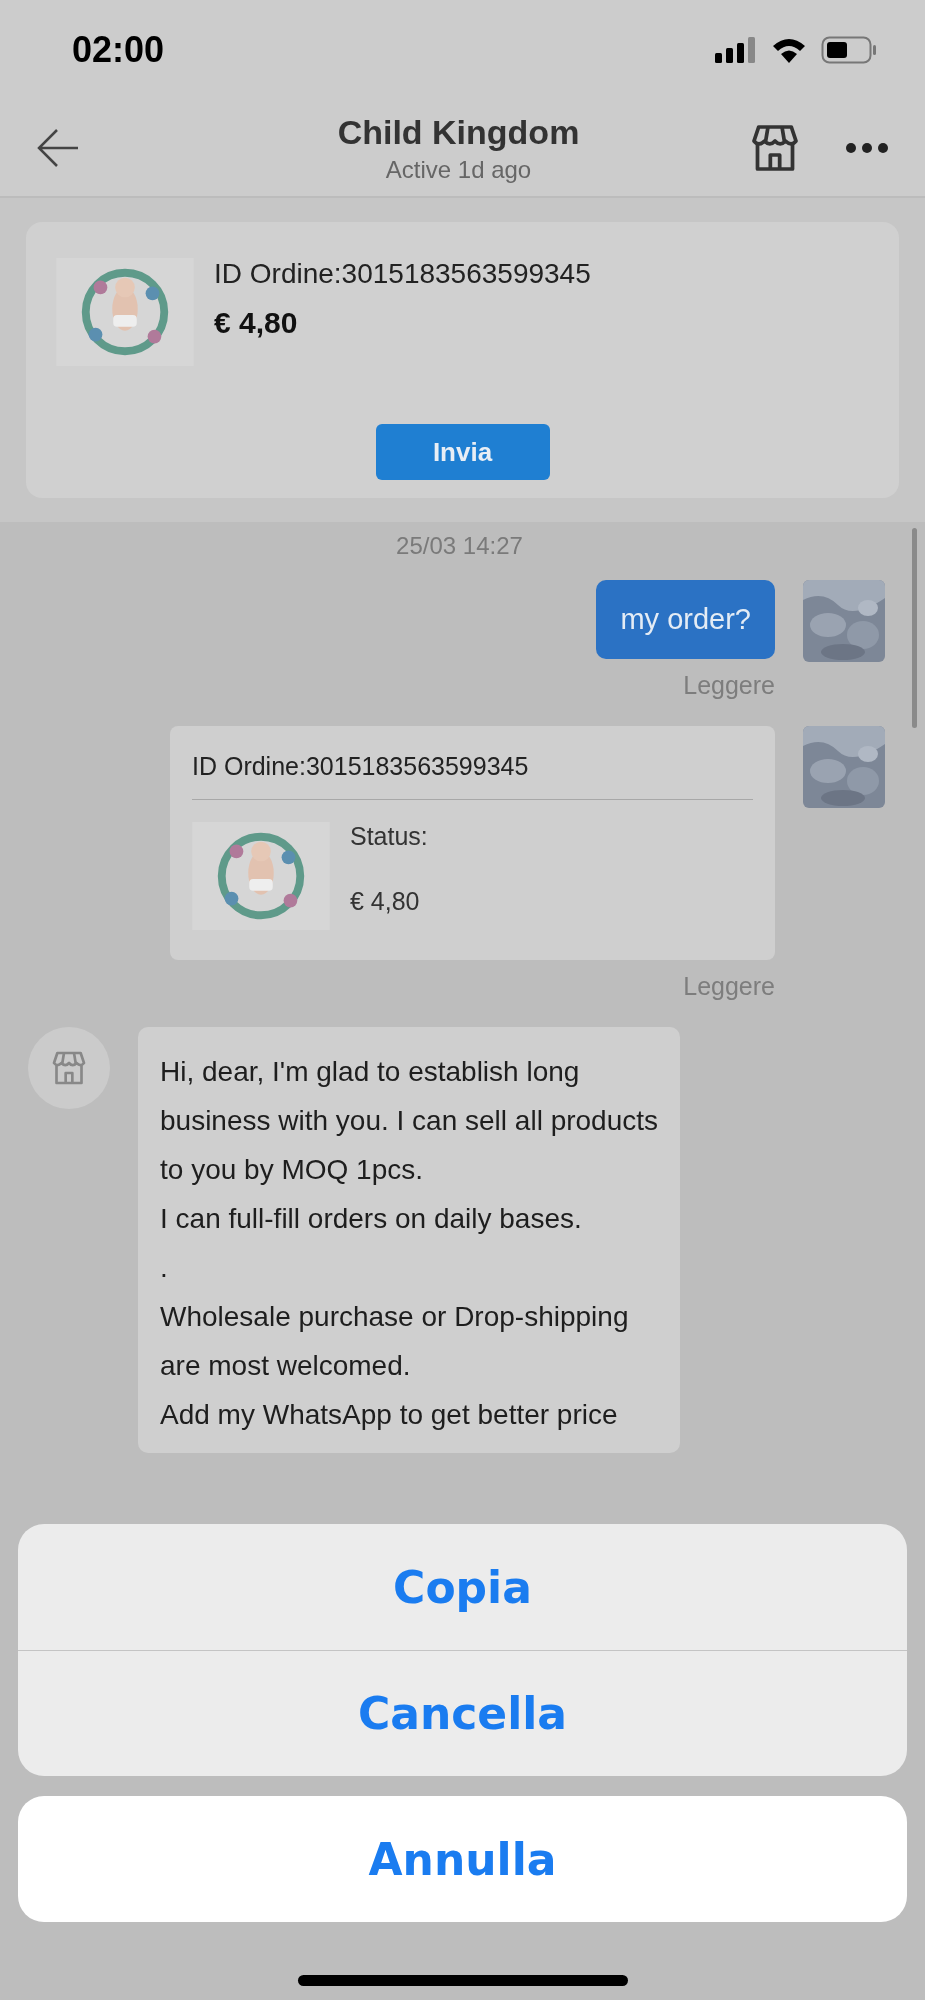  Describe the element at coordinates (462, 452) in the screenshot. I see `send-button: Invia` at that location.